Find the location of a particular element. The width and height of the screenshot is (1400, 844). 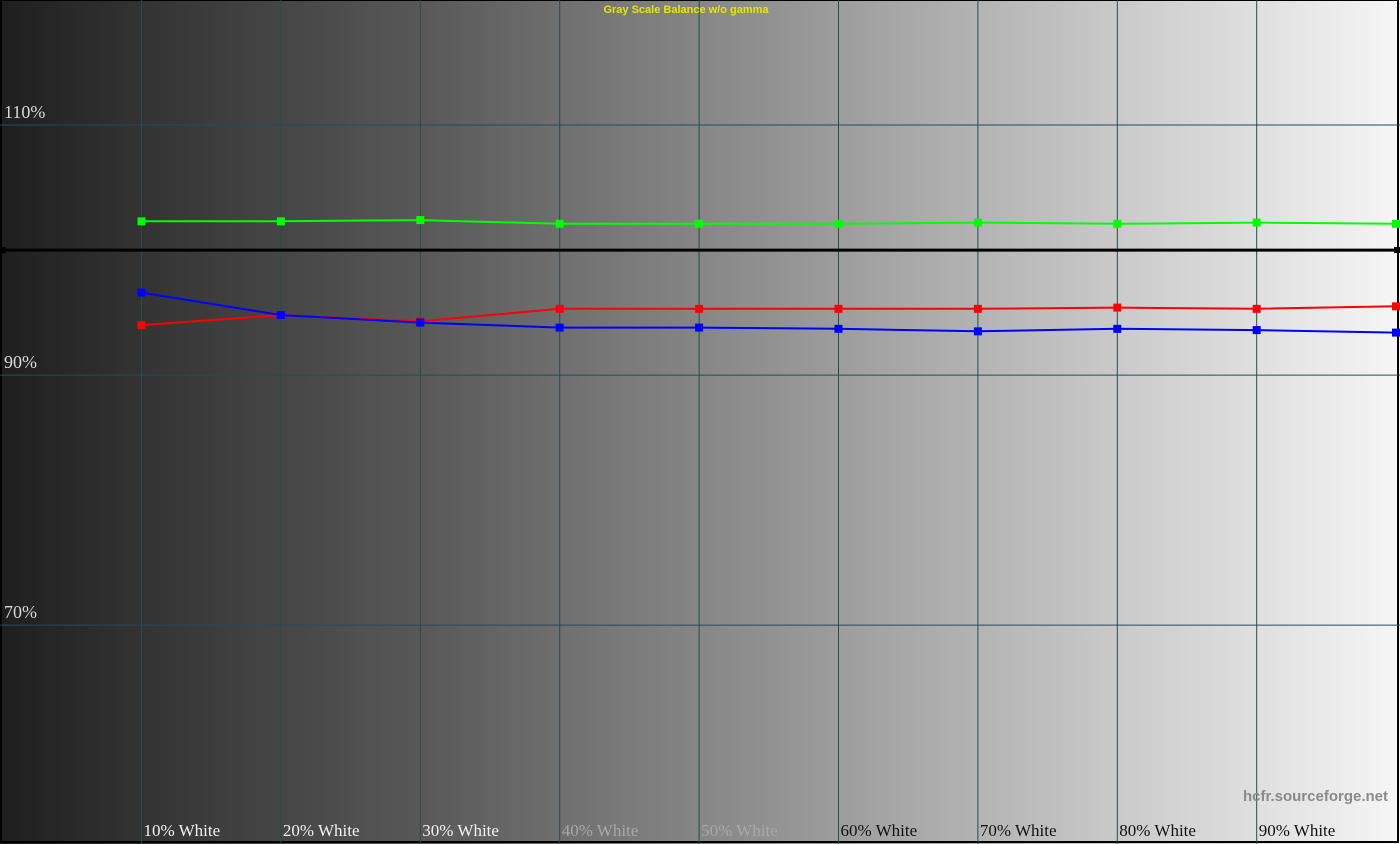

x-tick-label: 20% White is located at coordinates (321, 830).